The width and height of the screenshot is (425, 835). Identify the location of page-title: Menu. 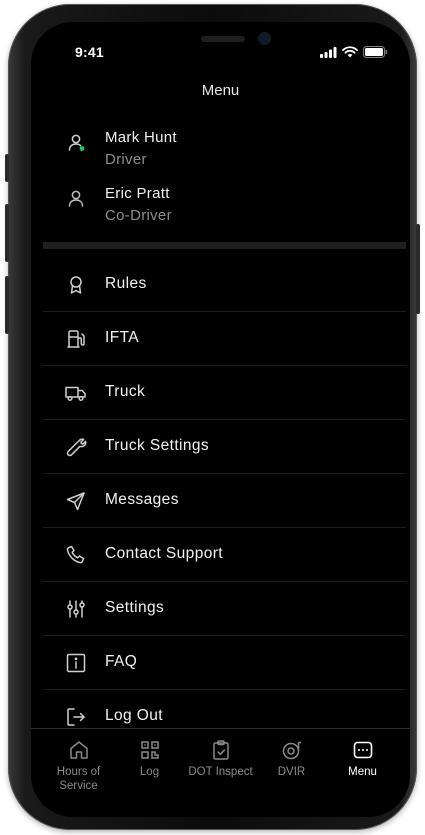
(220, 90).